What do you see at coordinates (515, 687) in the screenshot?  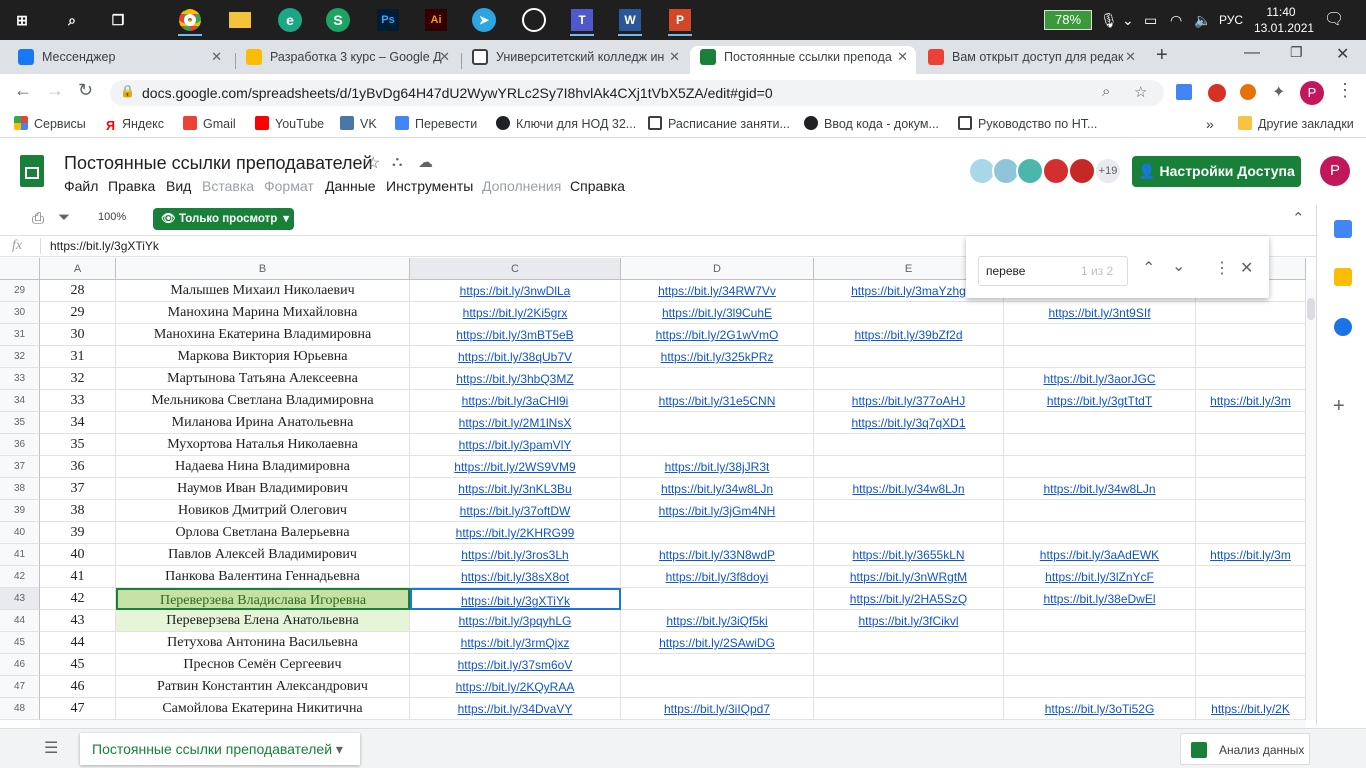 I see `link-text: https://bit.ly/2KQyRAA` at bounding box center [515, 687].